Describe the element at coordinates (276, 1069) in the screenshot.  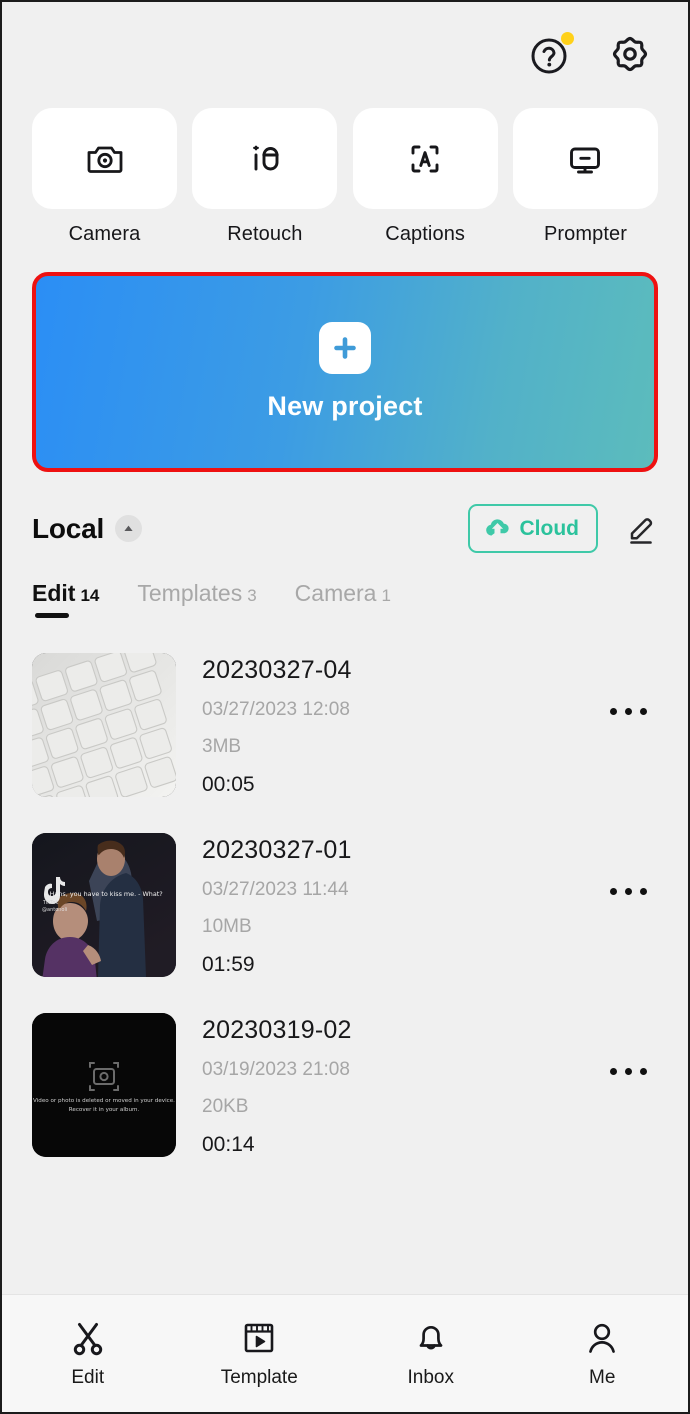
I see `project-date: 03/19/2023 21:08` at that location.